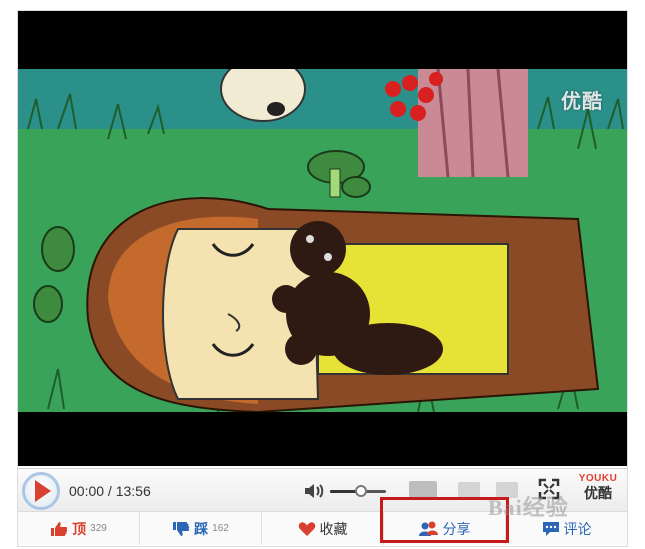 The width and height of the screenshot is (645, 549). I want to click on comment-icon, so click(550, 528).